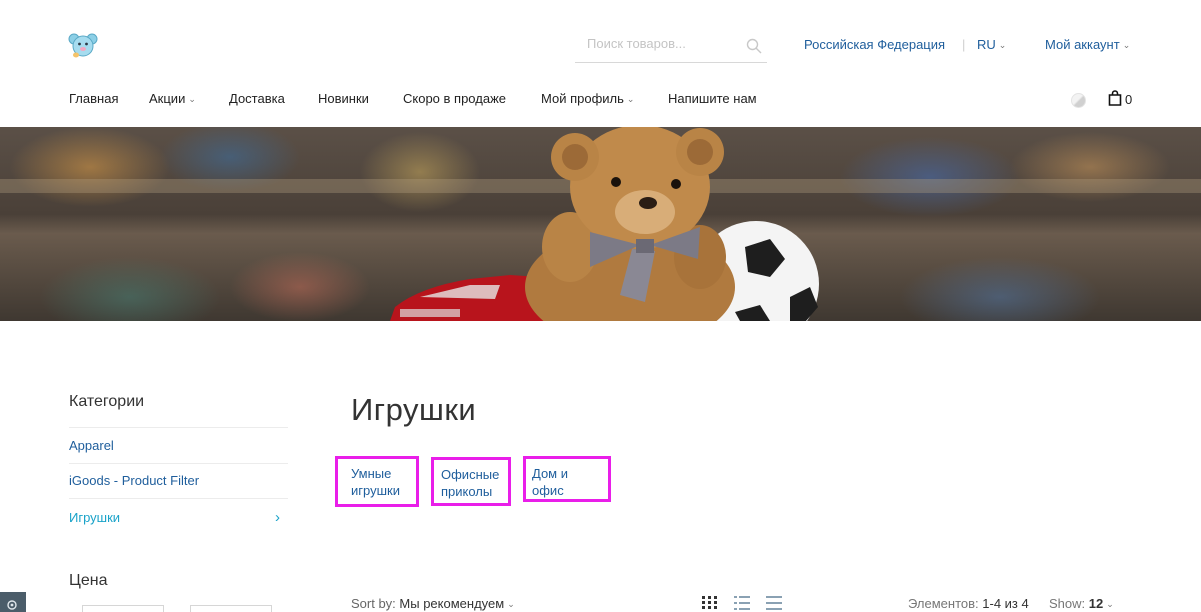  What do you see at coordinates (91, 445) in the screenshot?
I see `category-link-apparel: Apparel` at bounding box center [91, 445].